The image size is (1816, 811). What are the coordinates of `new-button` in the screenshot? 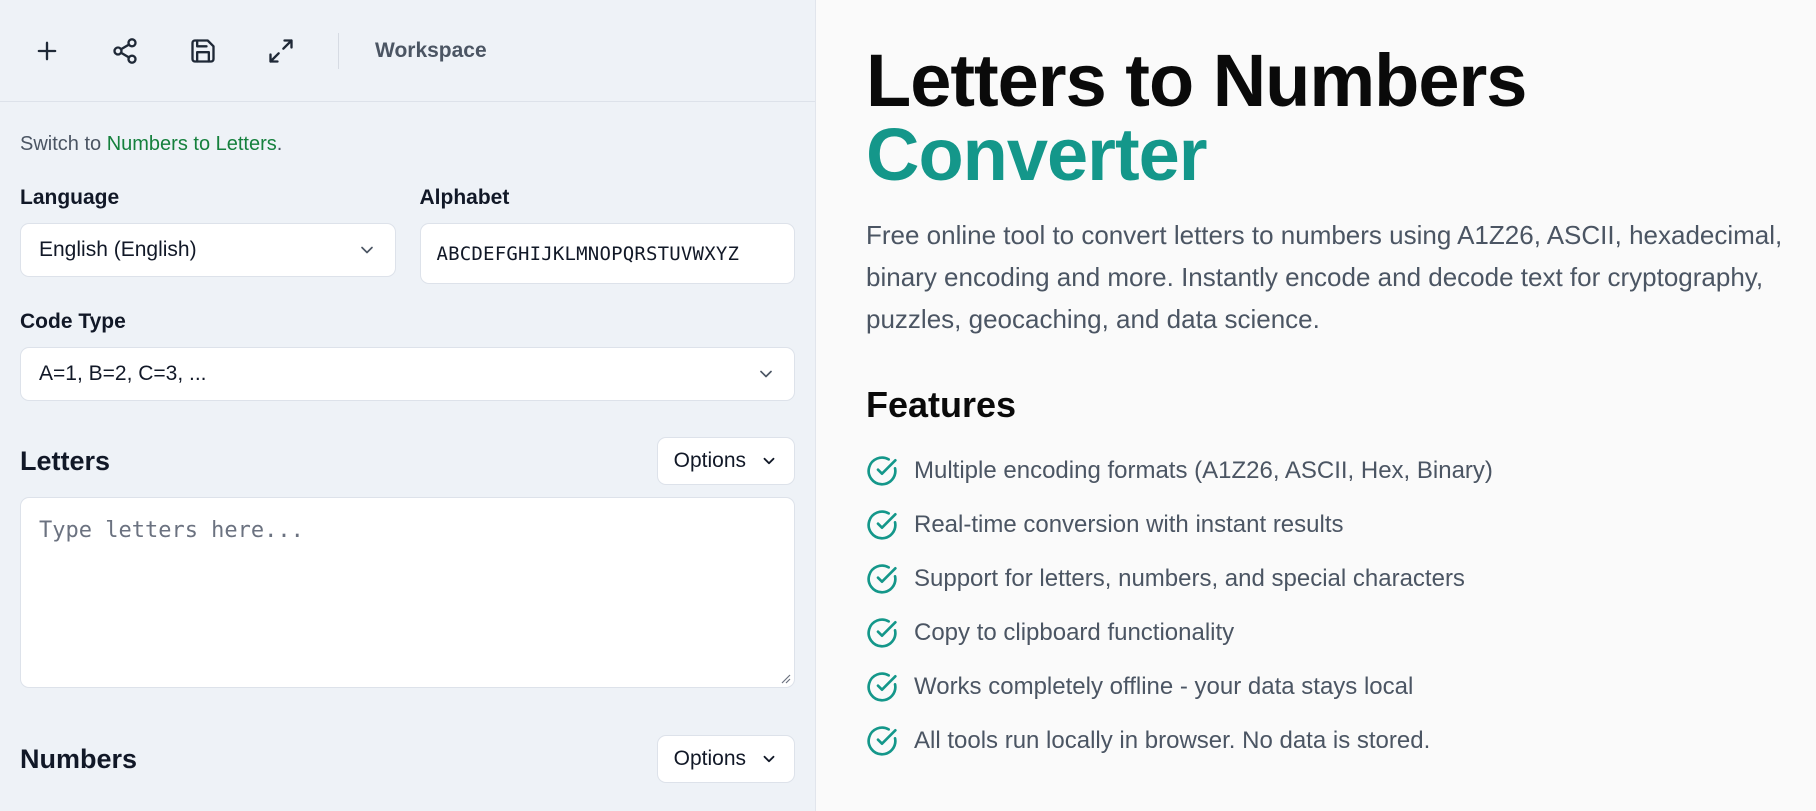 It's located at (47, 51).